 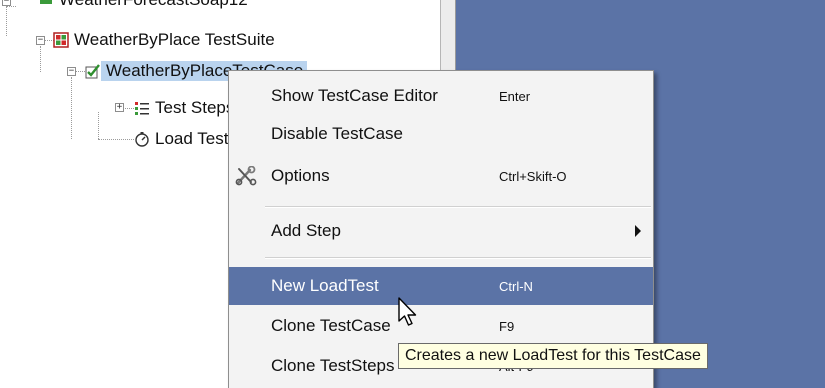 I want to click on expand-toggle: +, so click(x=119, y=107).